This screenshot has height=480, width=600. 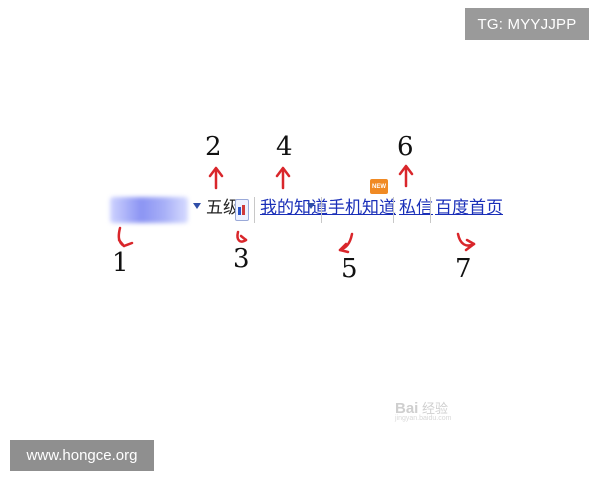 What do you see at coordinates (82, 455) in the screenshot?
I see `site-label: www.hongce.org` at bounding box center [82, 455].